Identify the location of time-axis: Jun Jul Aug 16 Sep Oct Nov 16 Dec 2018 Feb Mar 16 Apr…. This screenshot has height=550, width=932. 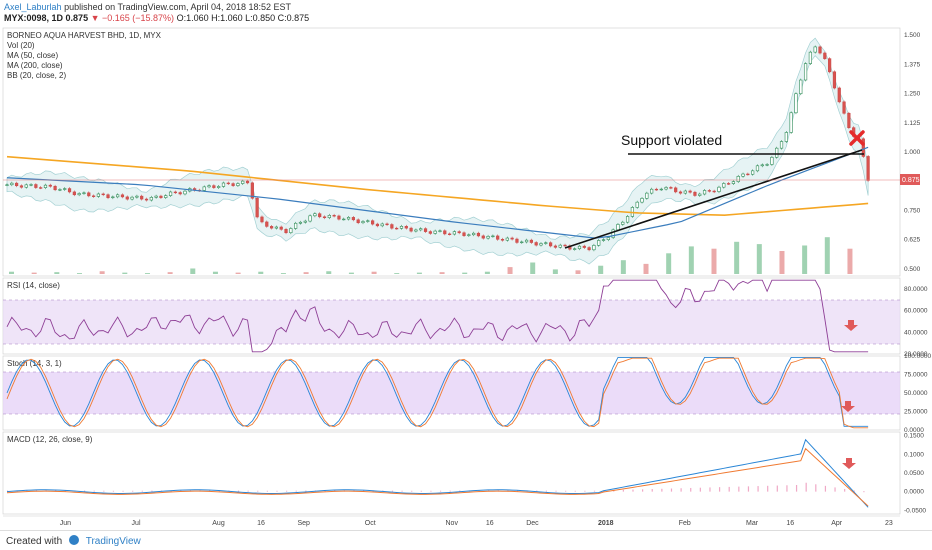
(476, 523).